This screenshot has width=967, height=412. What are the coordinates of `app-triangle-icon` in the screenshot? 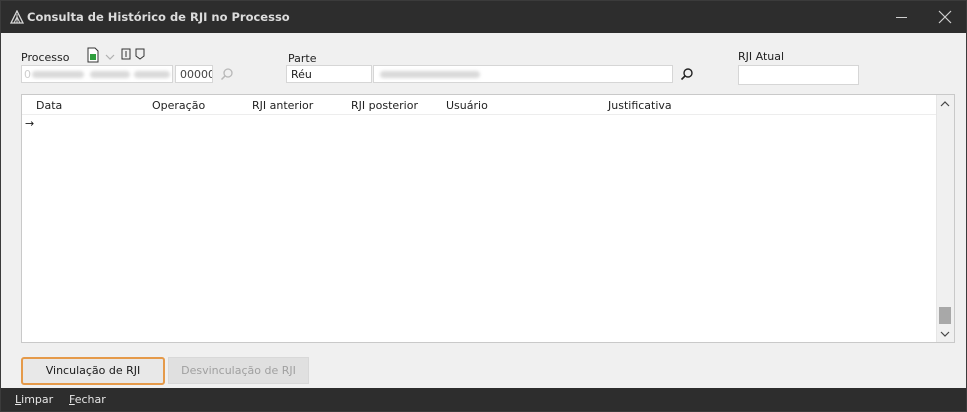 It's located at (17, 17).